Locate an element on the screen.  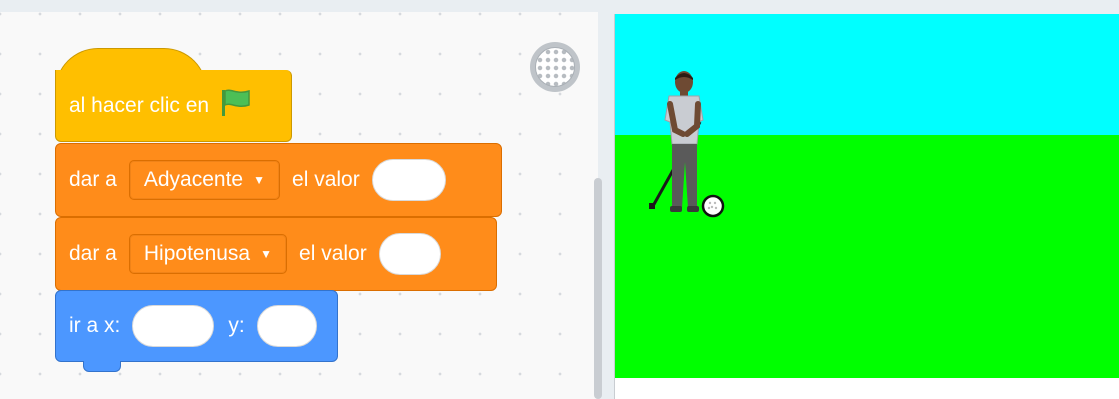
when-flag-clicked-block: al hacer clic en is located at coordinates (173, 106).